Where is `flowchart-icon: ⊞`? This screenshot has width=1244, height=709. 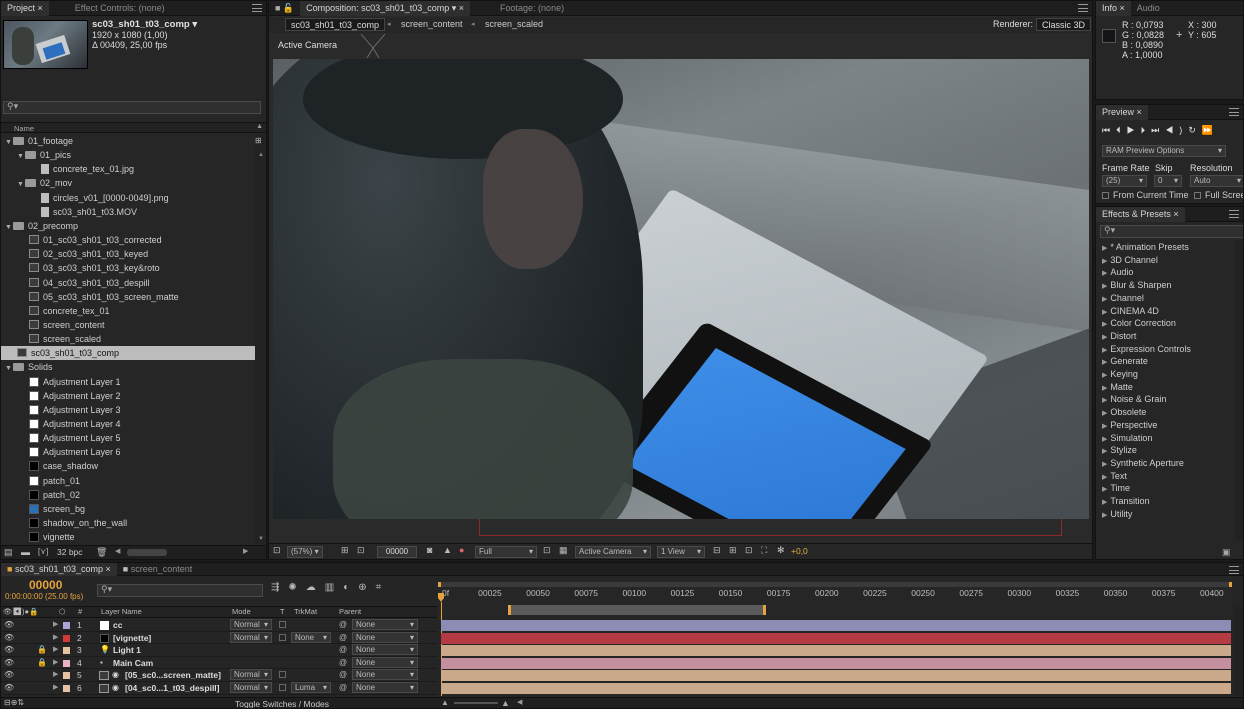
flowchart-icon: ⊞ is located at coordinates (260, 141).